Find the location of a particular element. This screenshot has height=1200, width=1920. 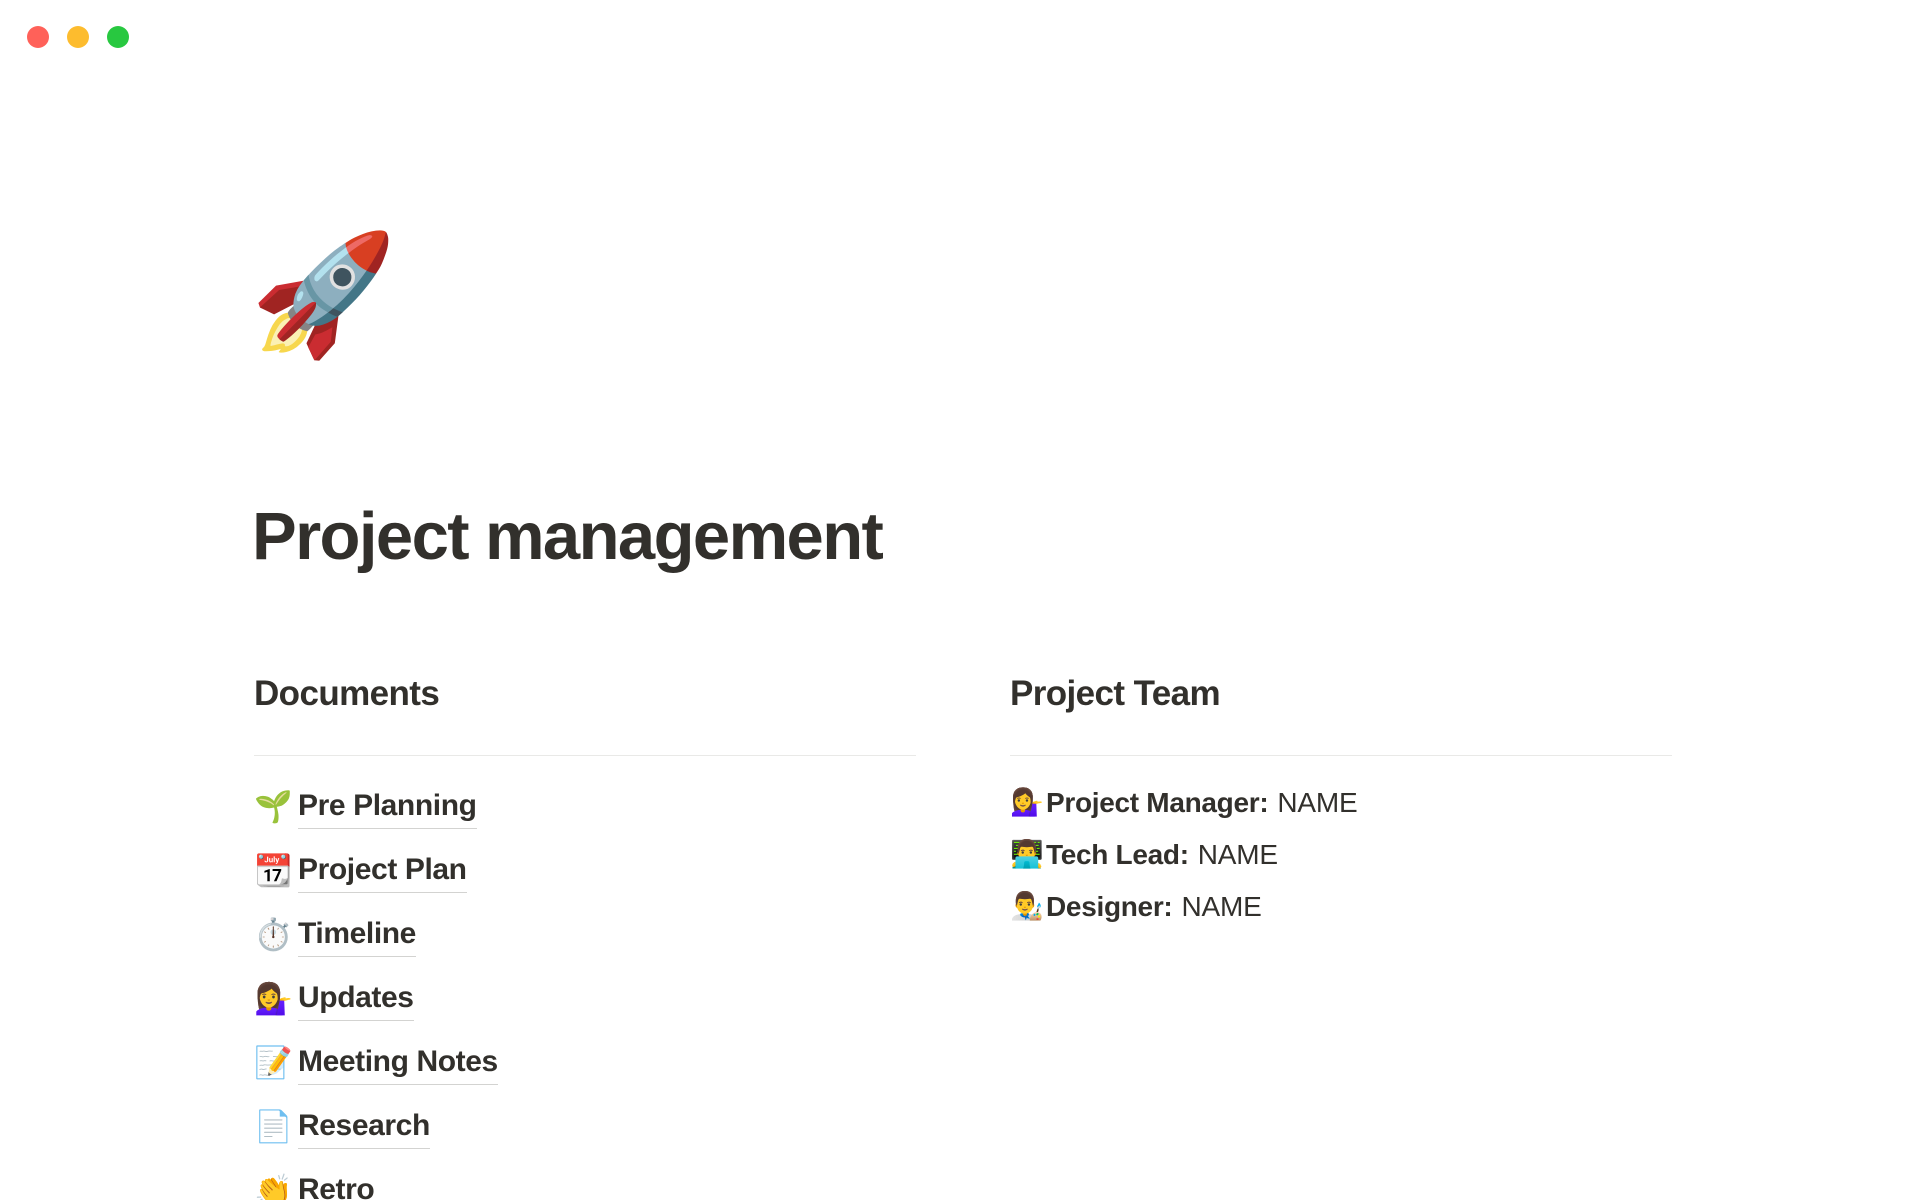

team-role-label: Project Manager: is located at coordinates (1157, 802).